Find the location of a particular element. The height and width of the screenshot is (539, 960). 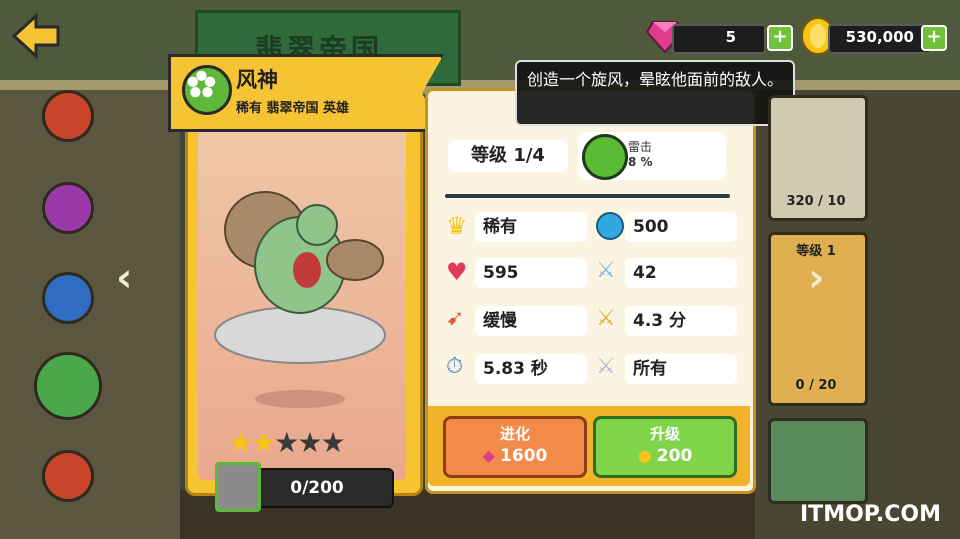

timer-icon: ⏱ is located at coordinates (455, 366).